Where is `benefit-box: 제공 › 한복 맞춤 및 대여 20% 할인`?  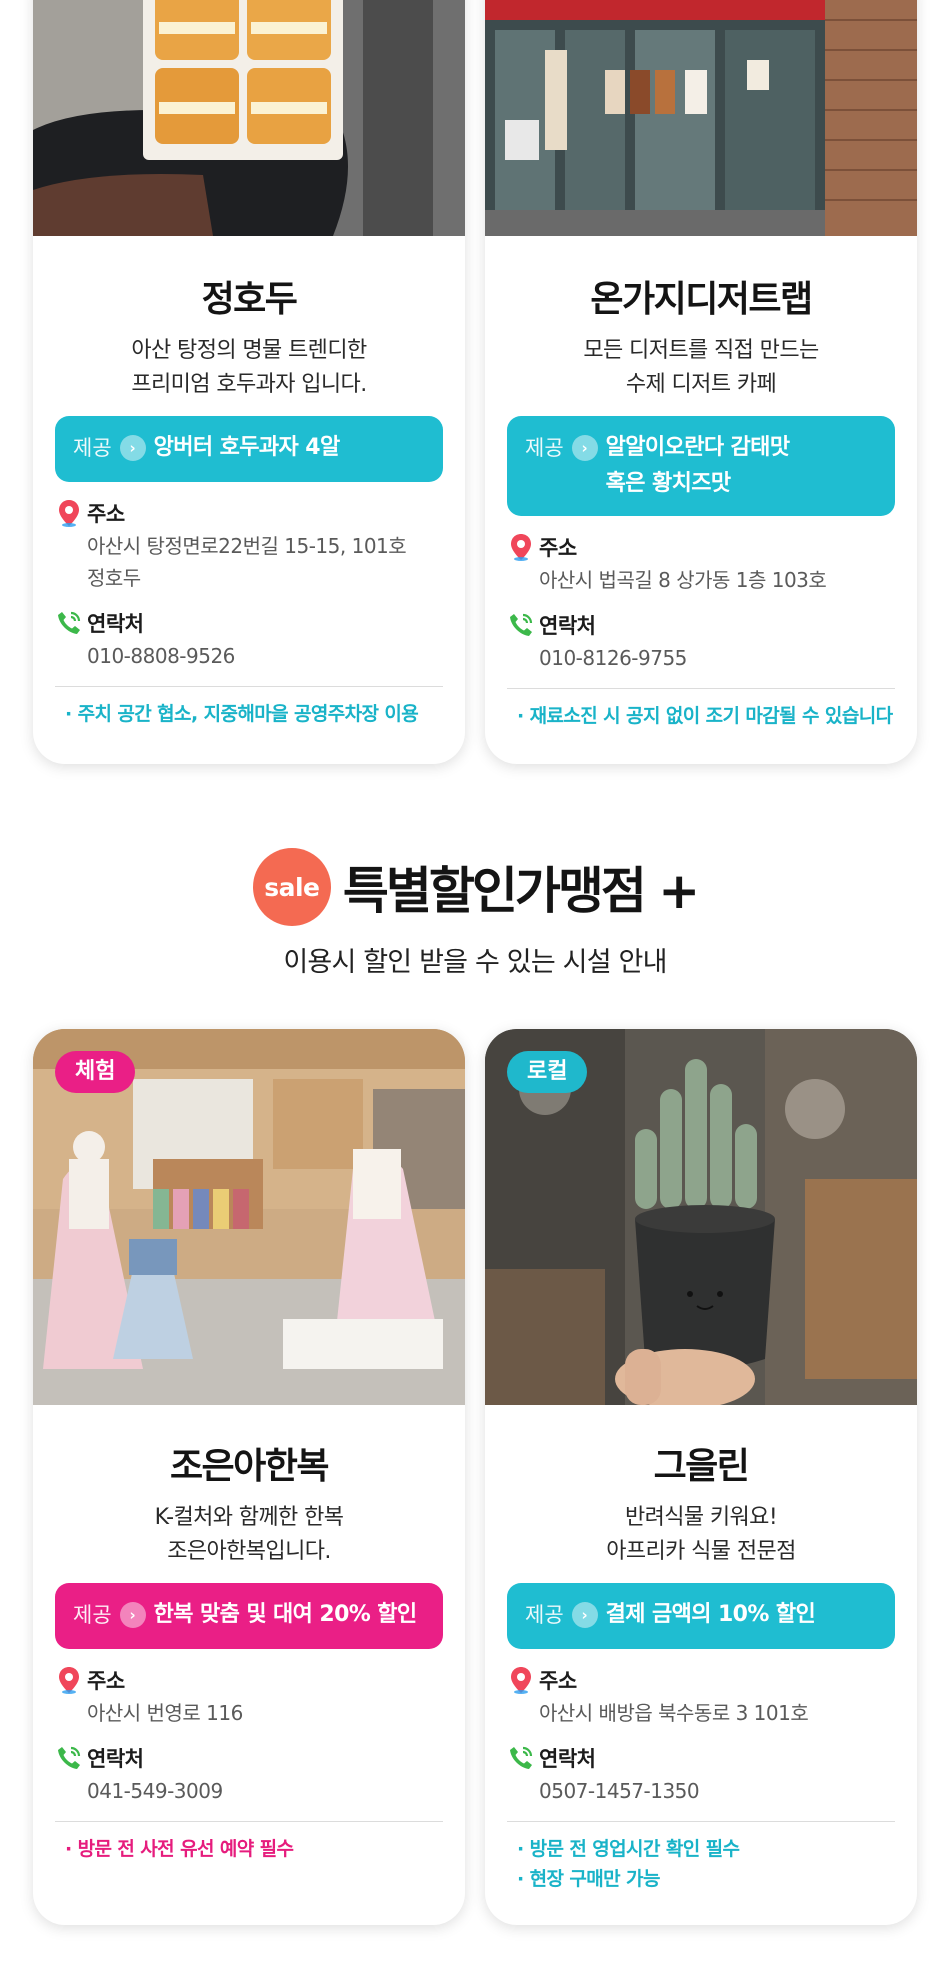
benefit-box: 제공 › 한복 맞춤 및 대여 20% 할인 is located at coordinates (249, 1616).